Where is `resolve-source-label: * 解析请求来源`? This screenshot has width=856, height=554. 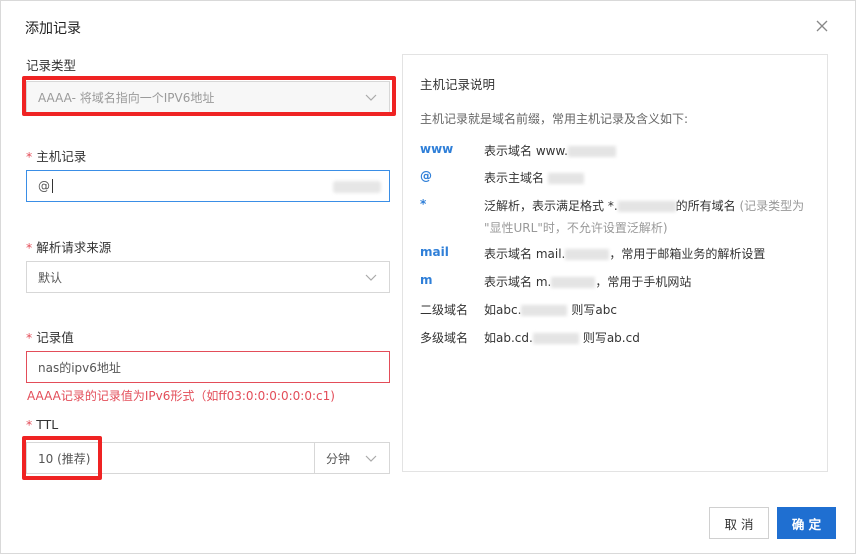 resolve-source-label: * 解析请求来源 is located at coordinates (69, 247).